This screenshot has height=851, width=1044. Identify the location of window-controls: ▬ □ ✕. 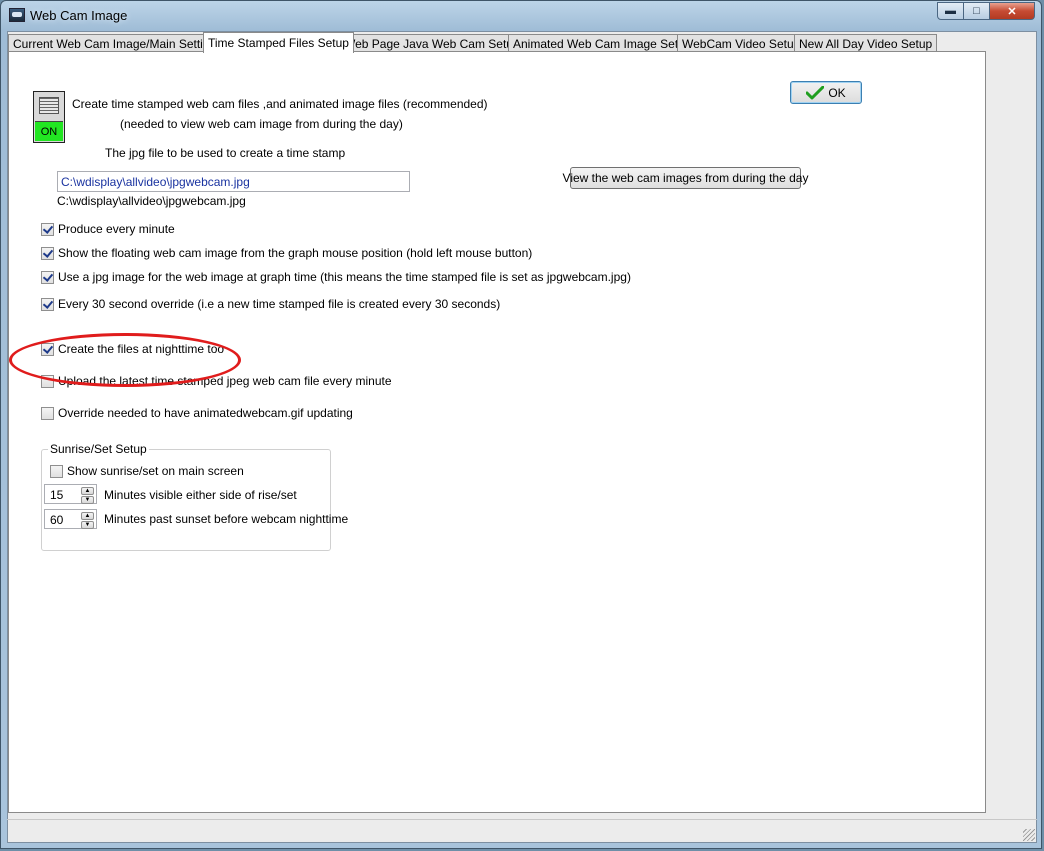
(986, 11).